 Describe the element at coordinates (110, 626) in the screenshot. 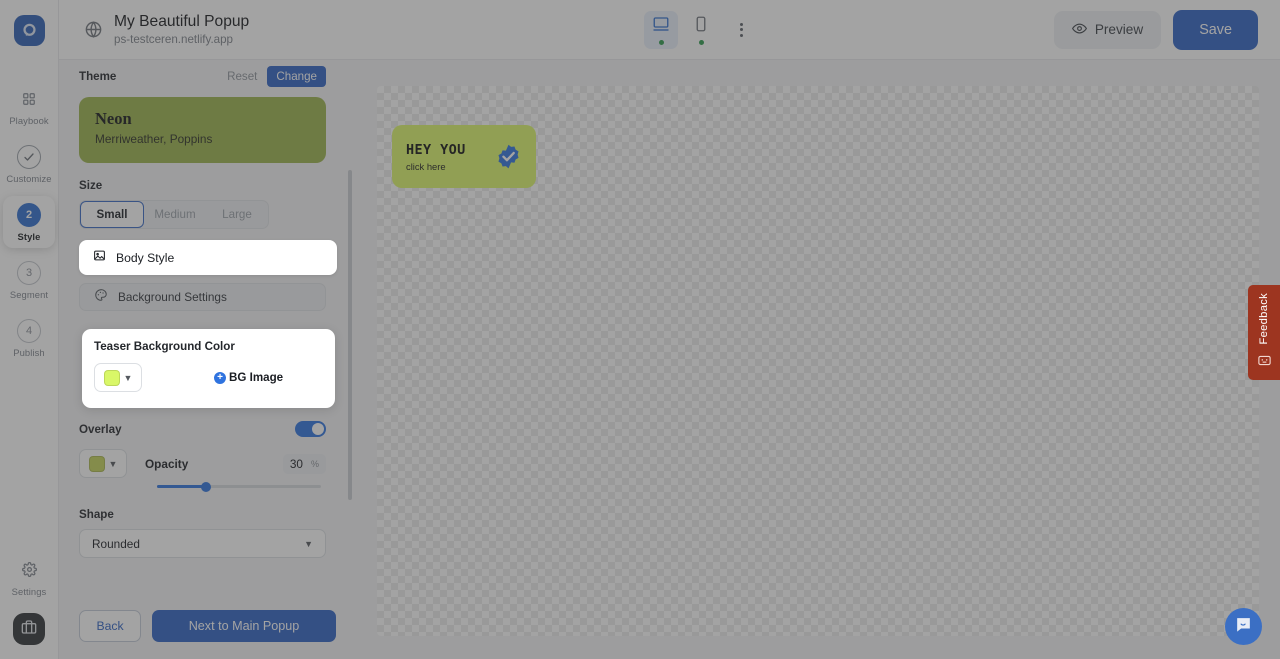

I see `back-button: Back` at that location.